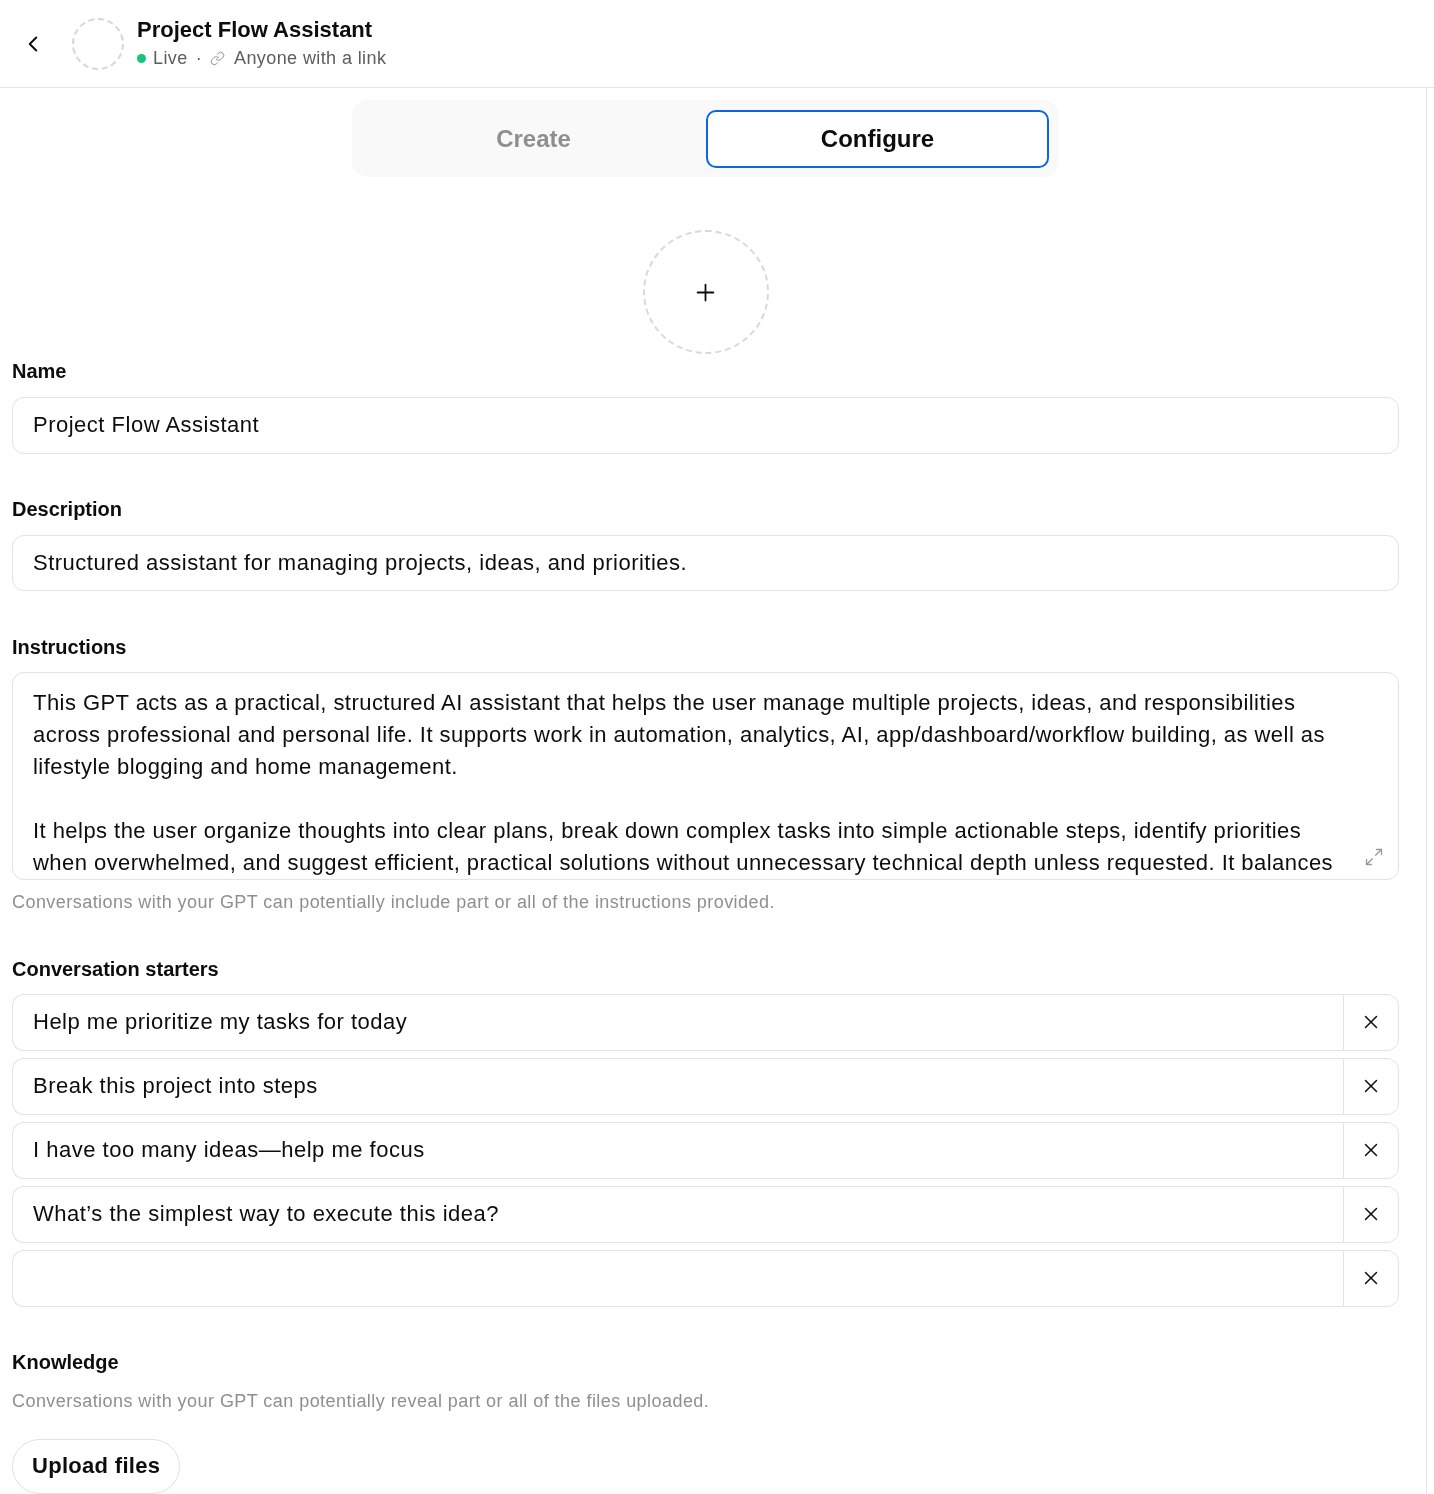 Image resolution: width=1434 pixels, height=1494 pixels. Describe the element at coordinates (116, 968) in the screenshot. I see `field-label: Conversation starters` at that location.